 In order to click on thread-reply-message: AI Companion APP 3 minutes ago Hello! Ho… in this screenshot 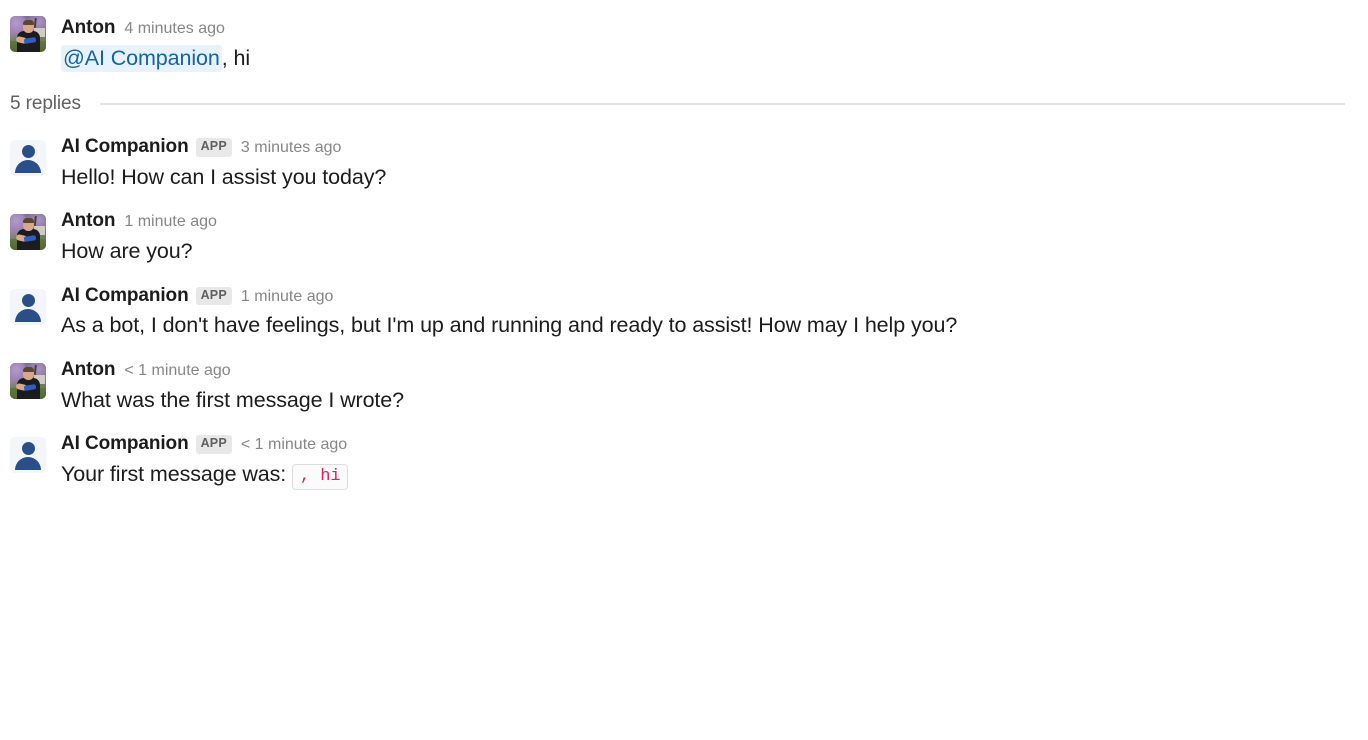, I will do `click(684, 163)`.